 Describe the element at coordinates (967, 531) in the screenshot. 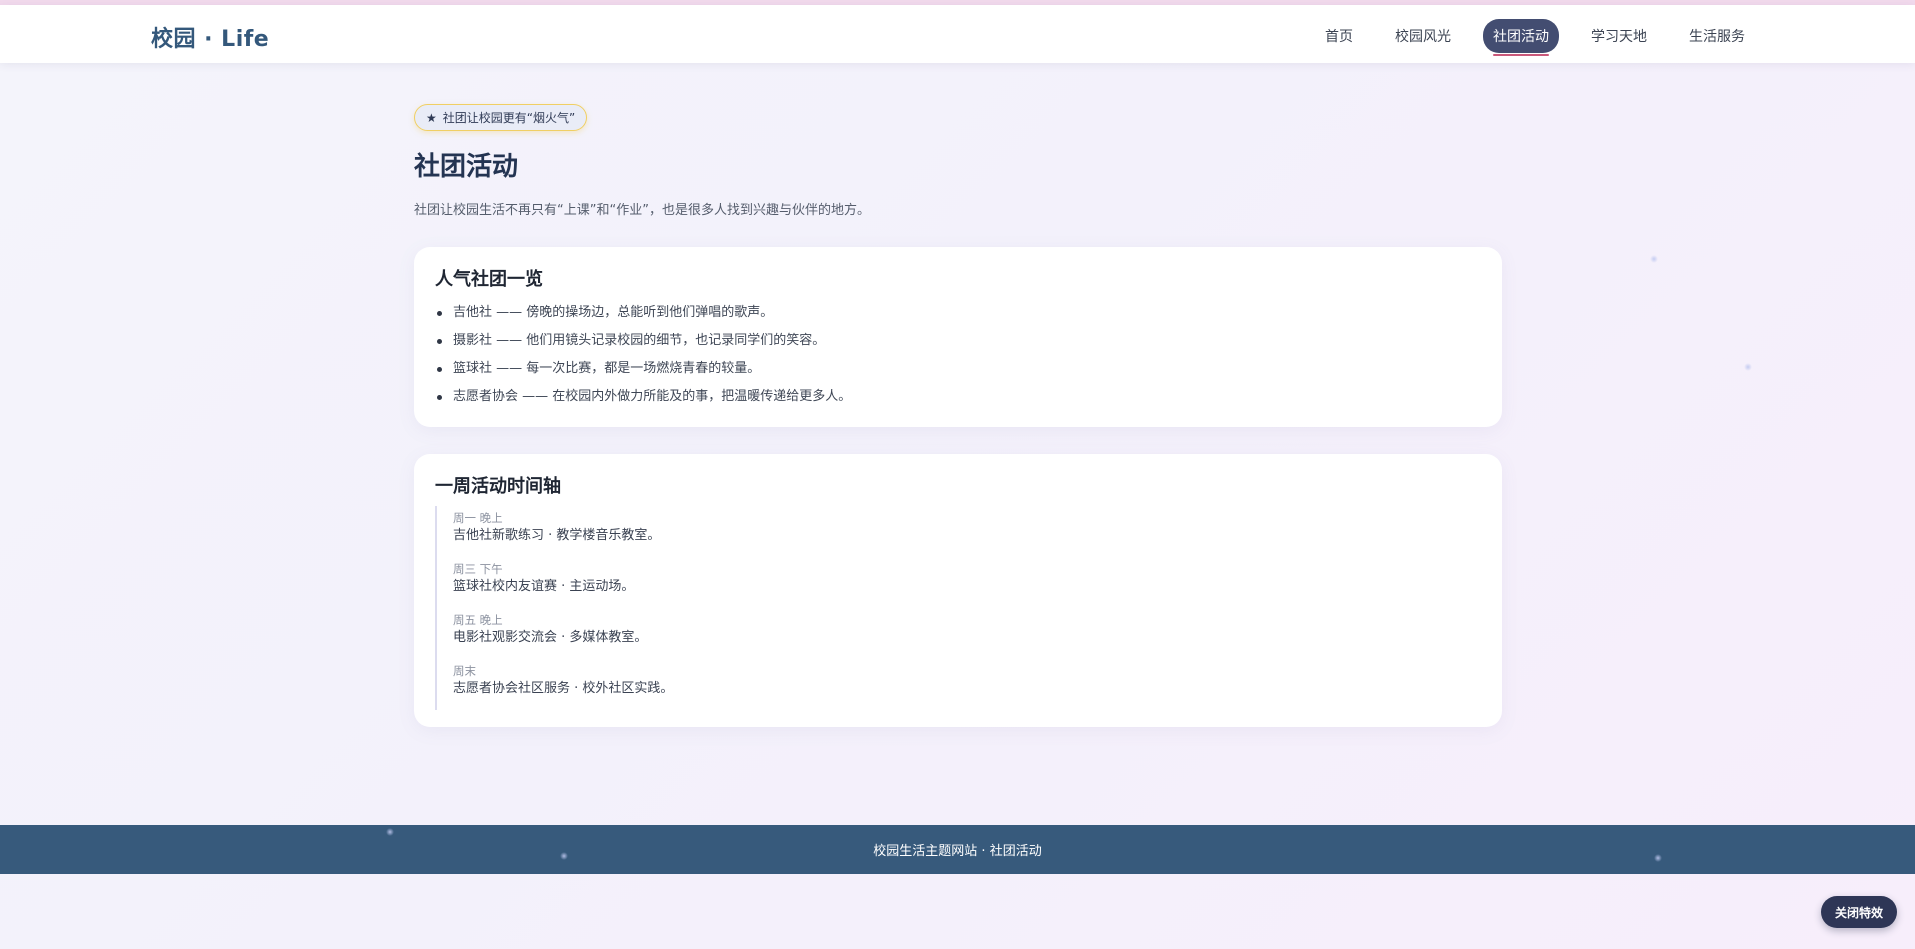

I see `timeline-item: 周一 晚上 吉他社新歌练习 · 教学楼音乐教室。` at that location.